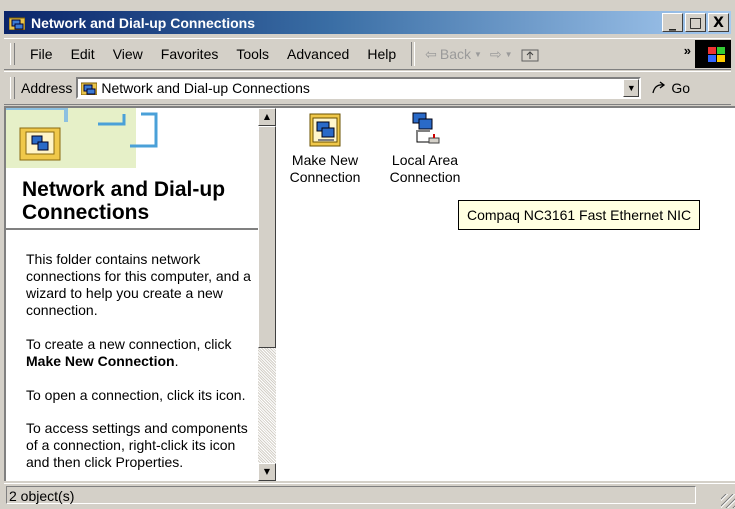 The height and width of the screenshot is (509, 735). Describe the element at coordinates (681, 88) in the screenshot. I see `go-label: Go` at that location.